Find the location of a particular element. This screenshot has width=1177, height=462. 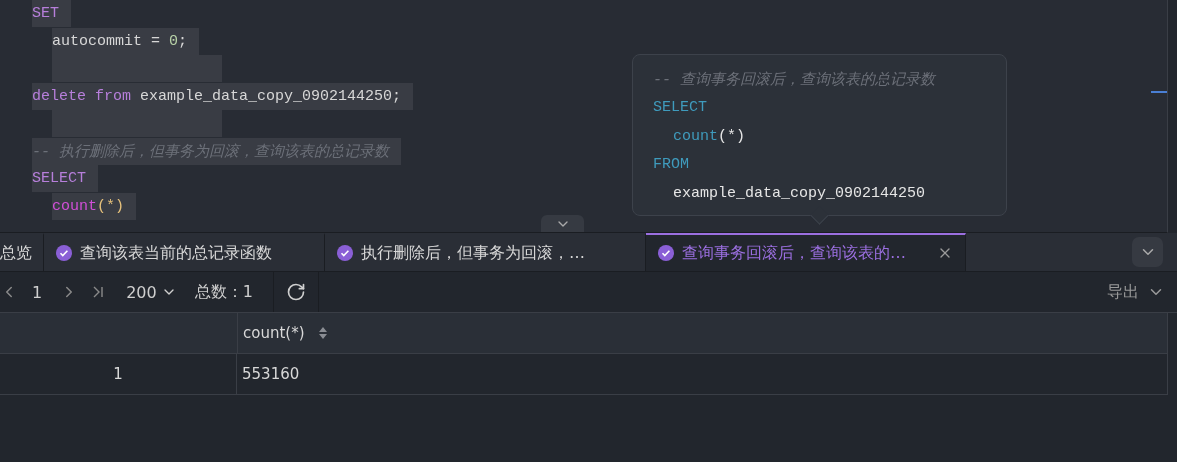

scroll-marker is located at coordinates (1159, 92).